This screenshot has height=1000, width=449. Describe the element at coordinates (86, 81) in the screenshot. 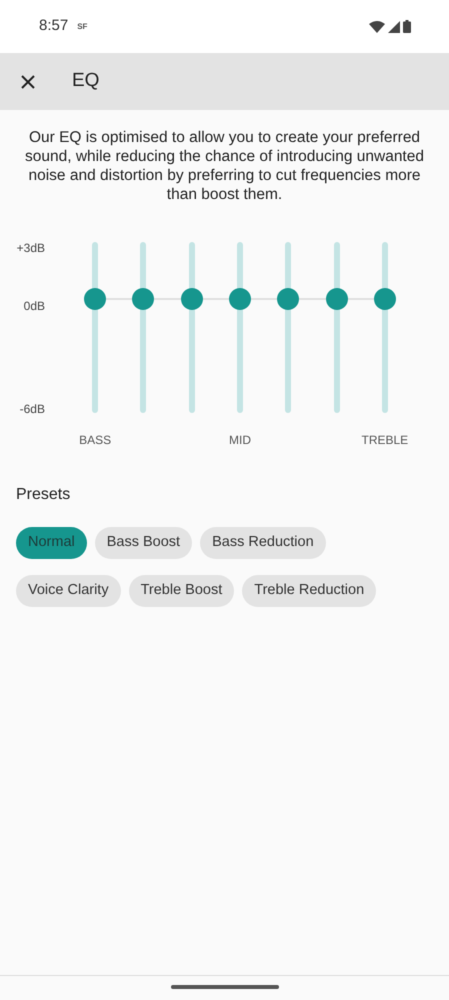

I see `app-bar-title: EQ` at that location.